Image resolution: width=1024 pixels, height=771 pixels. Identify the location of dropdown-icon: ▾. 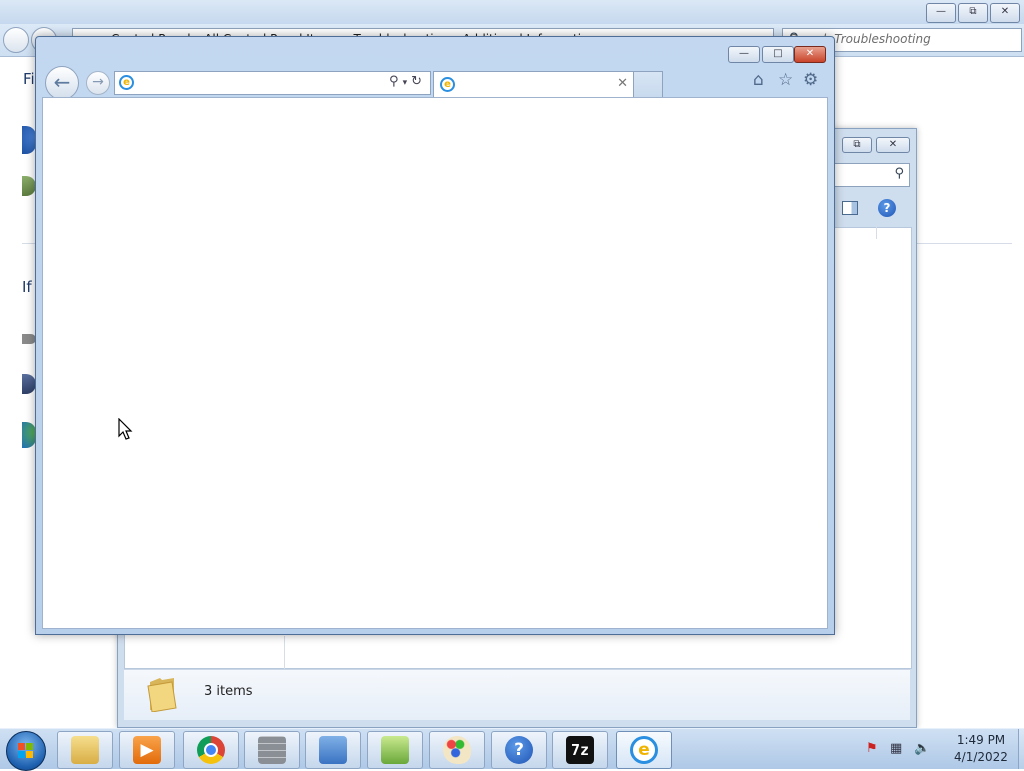
(407, 83).